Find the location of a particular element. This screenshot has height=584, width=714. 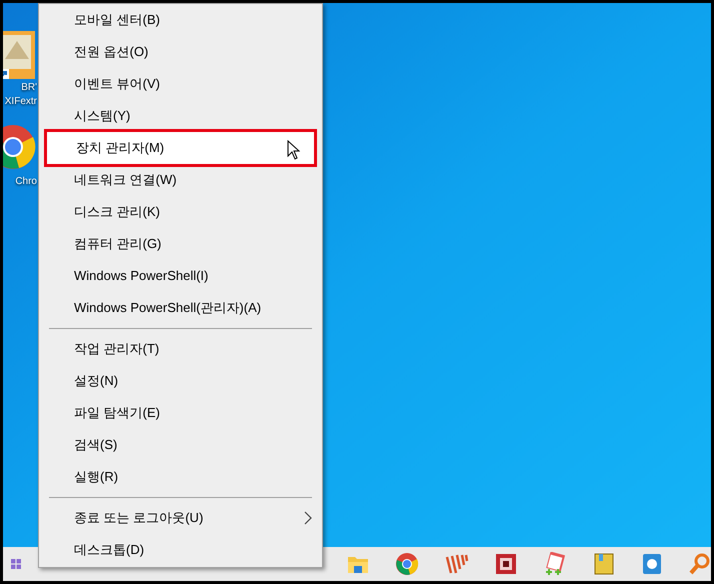

menu-item: 데스크톱(D) is located at coordinates (180, 550).